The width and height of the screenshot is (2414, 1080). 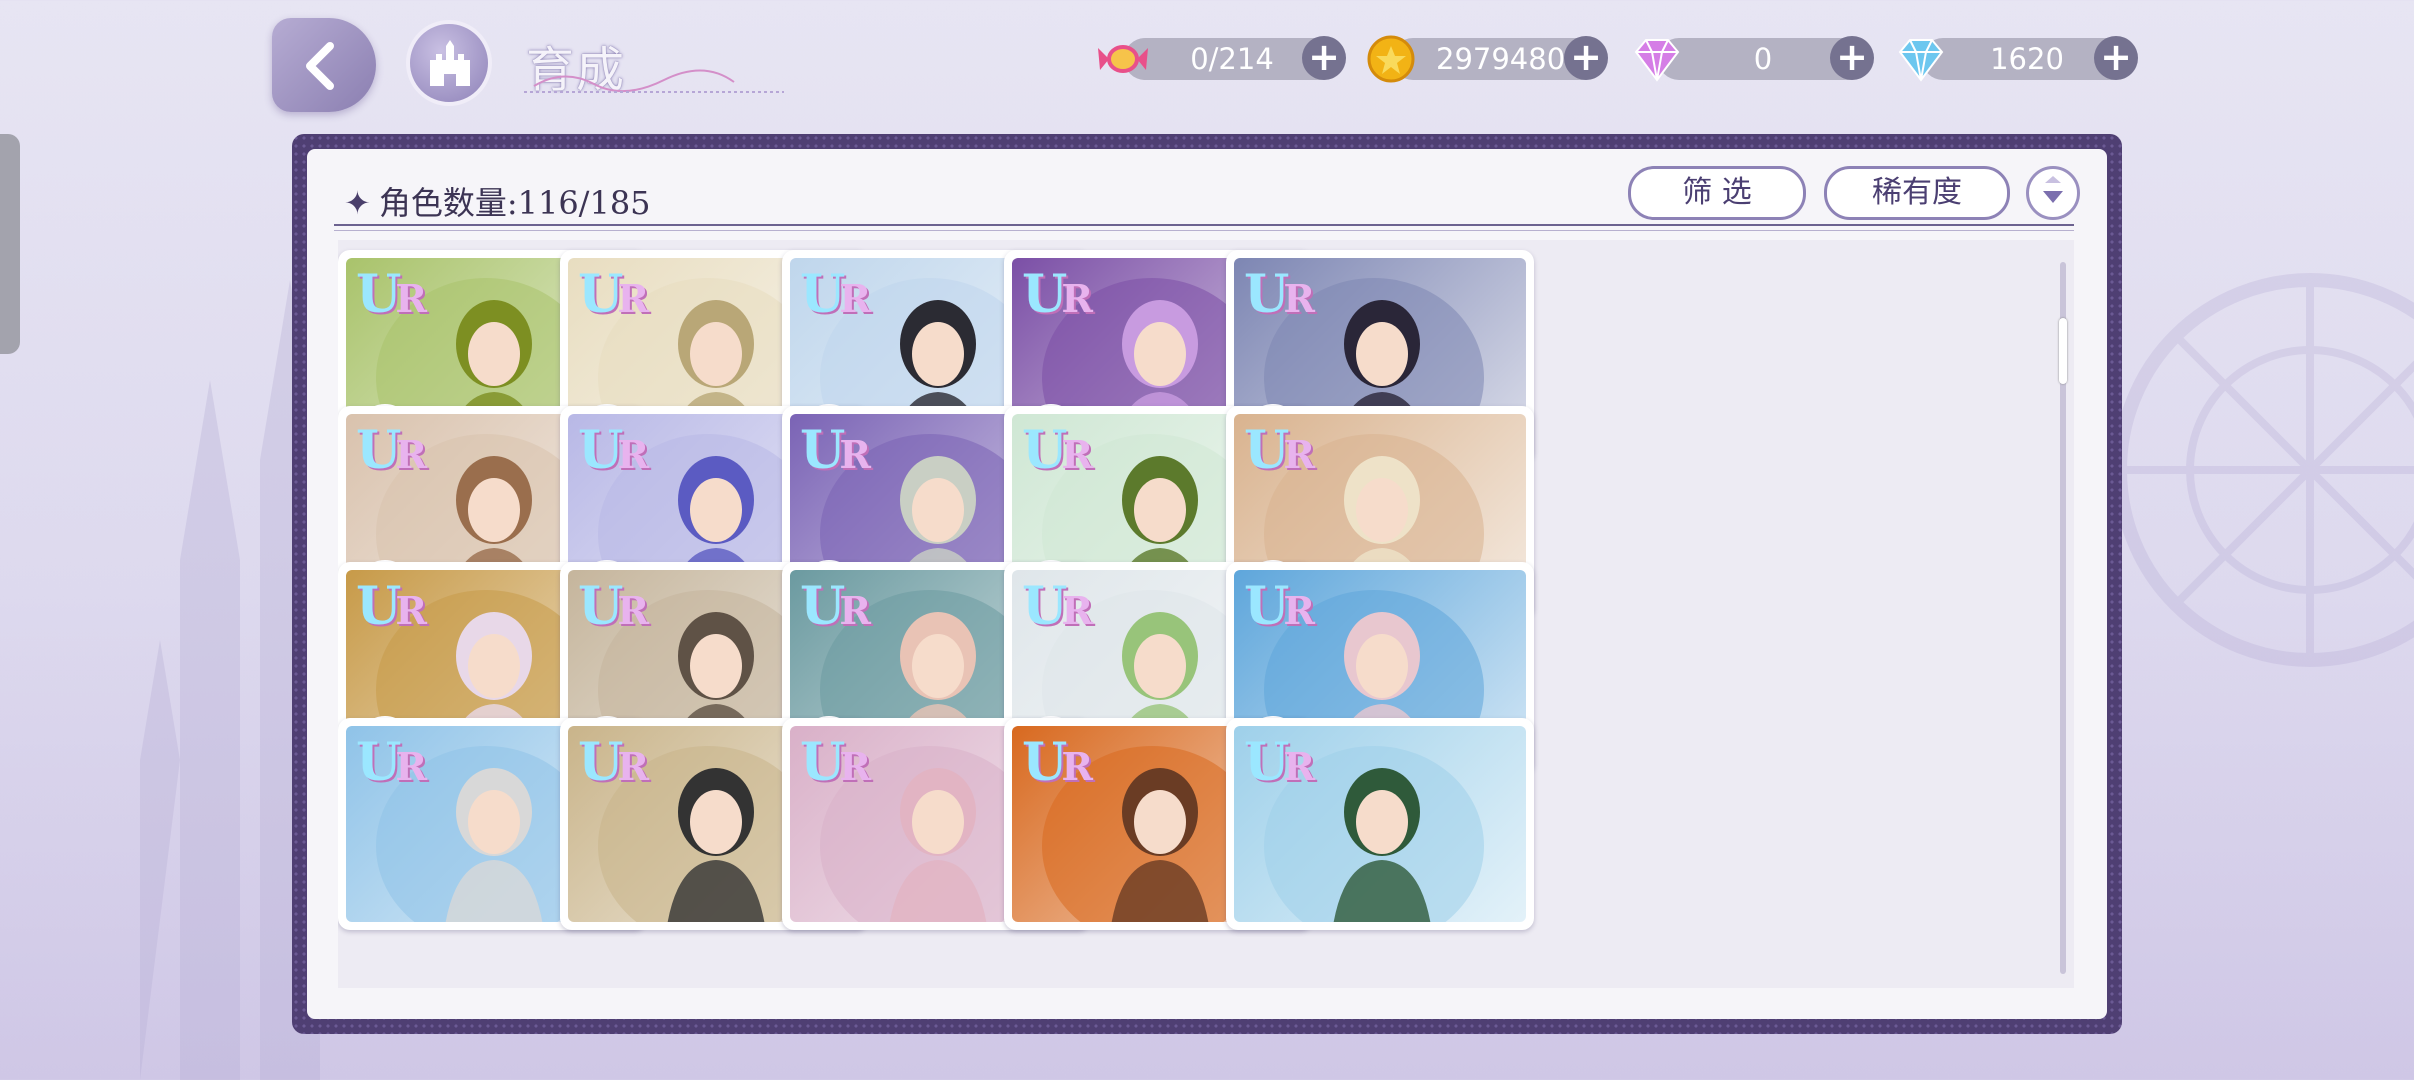 I want to click on home-castle-button, so click(x=449, y=63).